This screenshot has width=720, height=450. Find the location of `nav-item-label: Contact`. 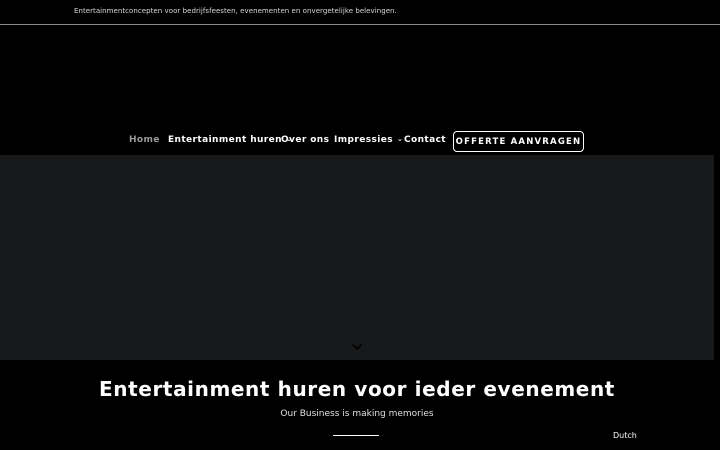

nav-item-label: Contact is located at coordinates (425, 140).